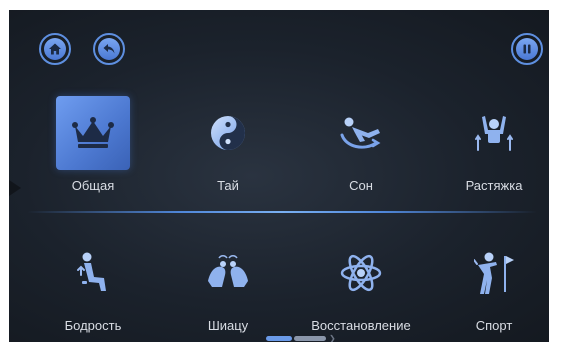  I want to click on page-indicator-next, so click(310, 338).